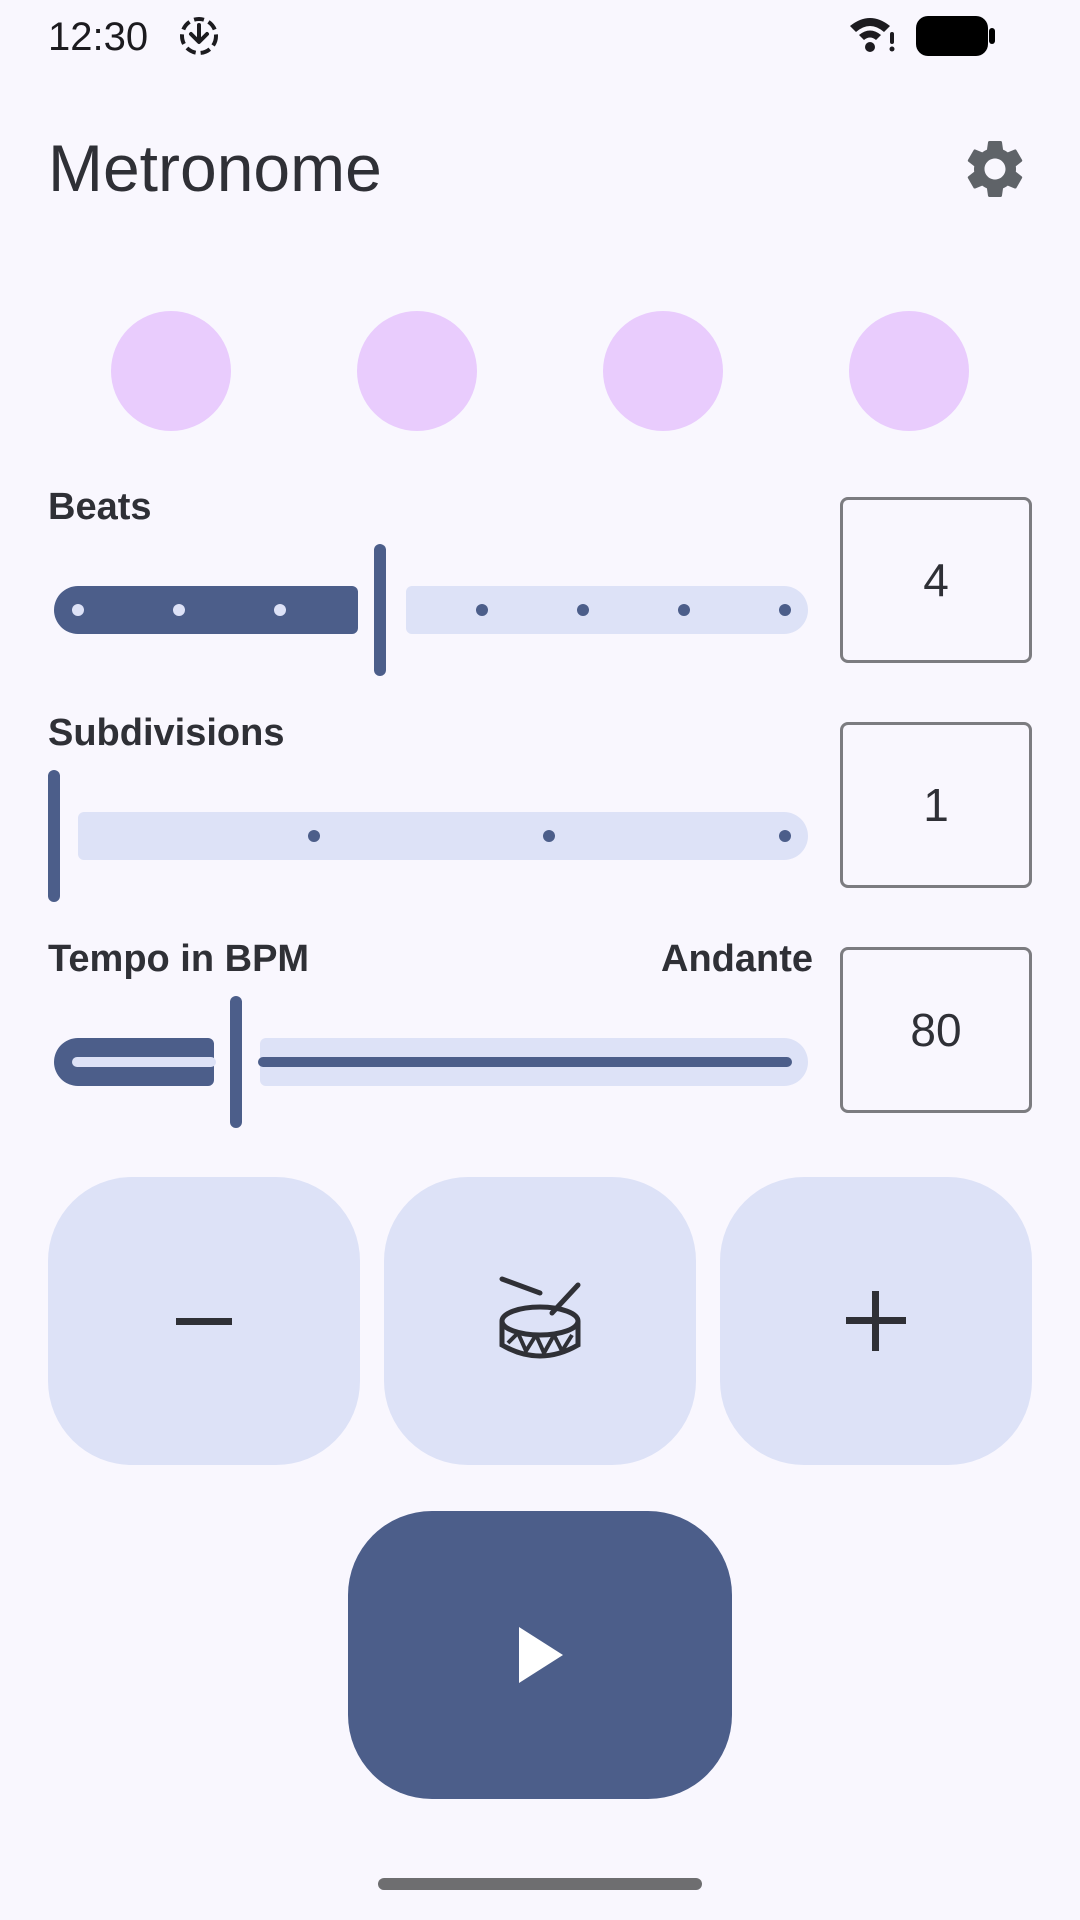  I want to click on decrease-tempo-button, so click(204, 1321).